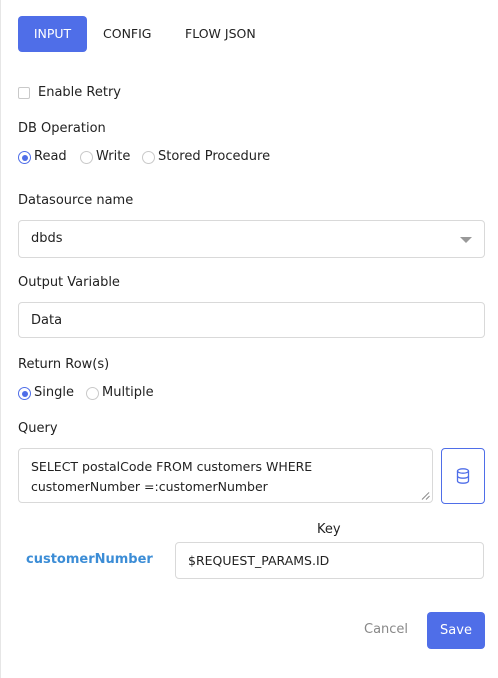  I want to click on database-icon, so click(463, 476).